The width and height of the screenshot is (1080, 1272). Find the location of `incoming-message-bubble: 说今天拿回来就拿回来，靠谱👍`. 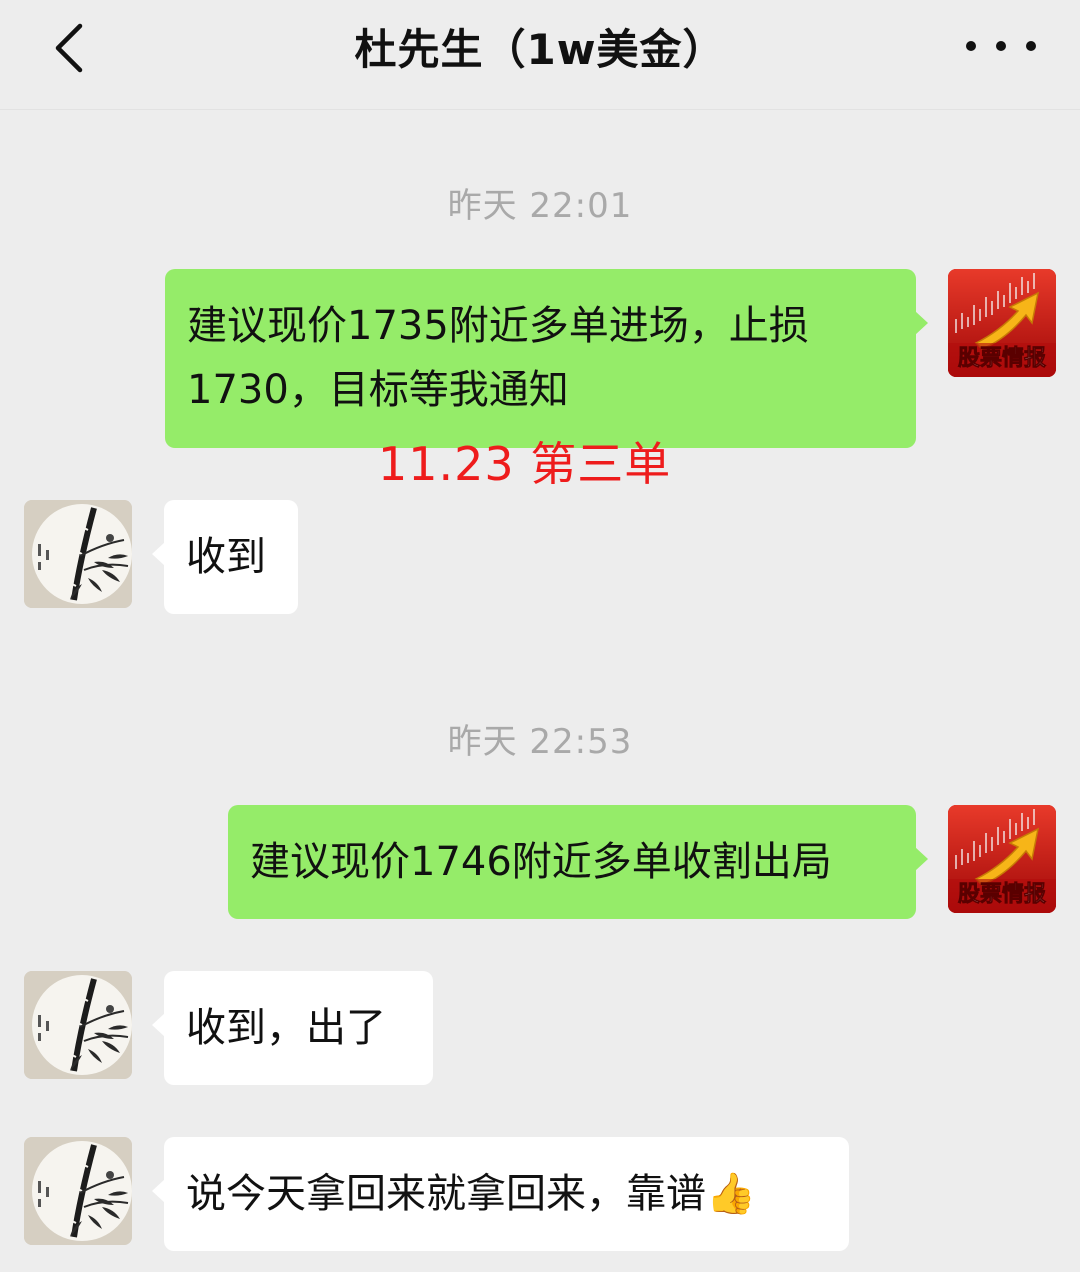

incoming-message-bubble: 说今天拿回来就拿回来，靠谱👍 is located at coordinates (500, 1194).